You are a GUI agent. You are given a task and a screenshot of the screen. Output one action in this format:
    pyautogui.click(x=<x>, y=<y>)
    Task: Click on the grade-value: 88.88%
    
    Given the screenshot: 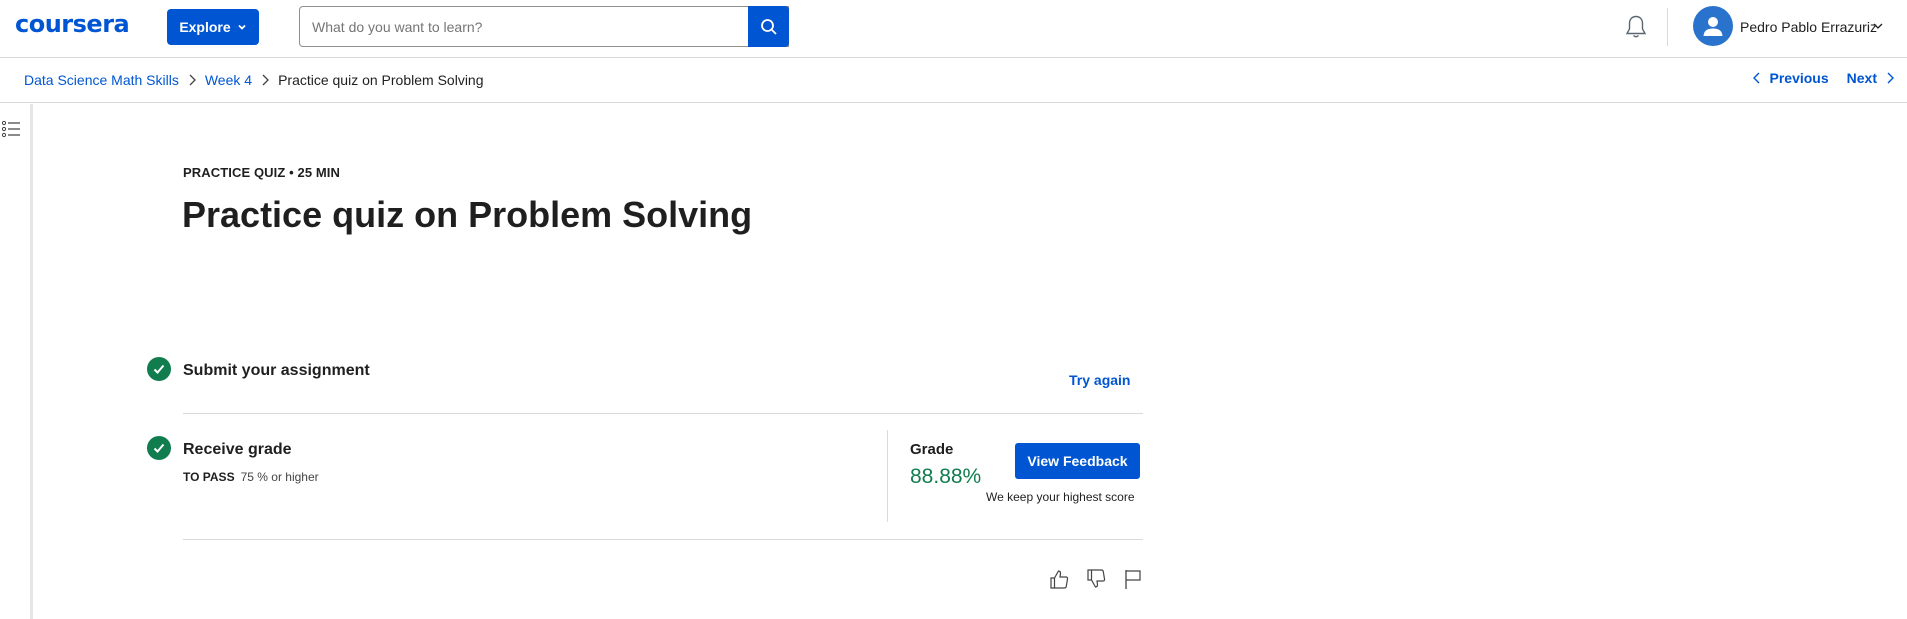 What is the action you would take?
    pyautogui.click(x=946, y=476)
    